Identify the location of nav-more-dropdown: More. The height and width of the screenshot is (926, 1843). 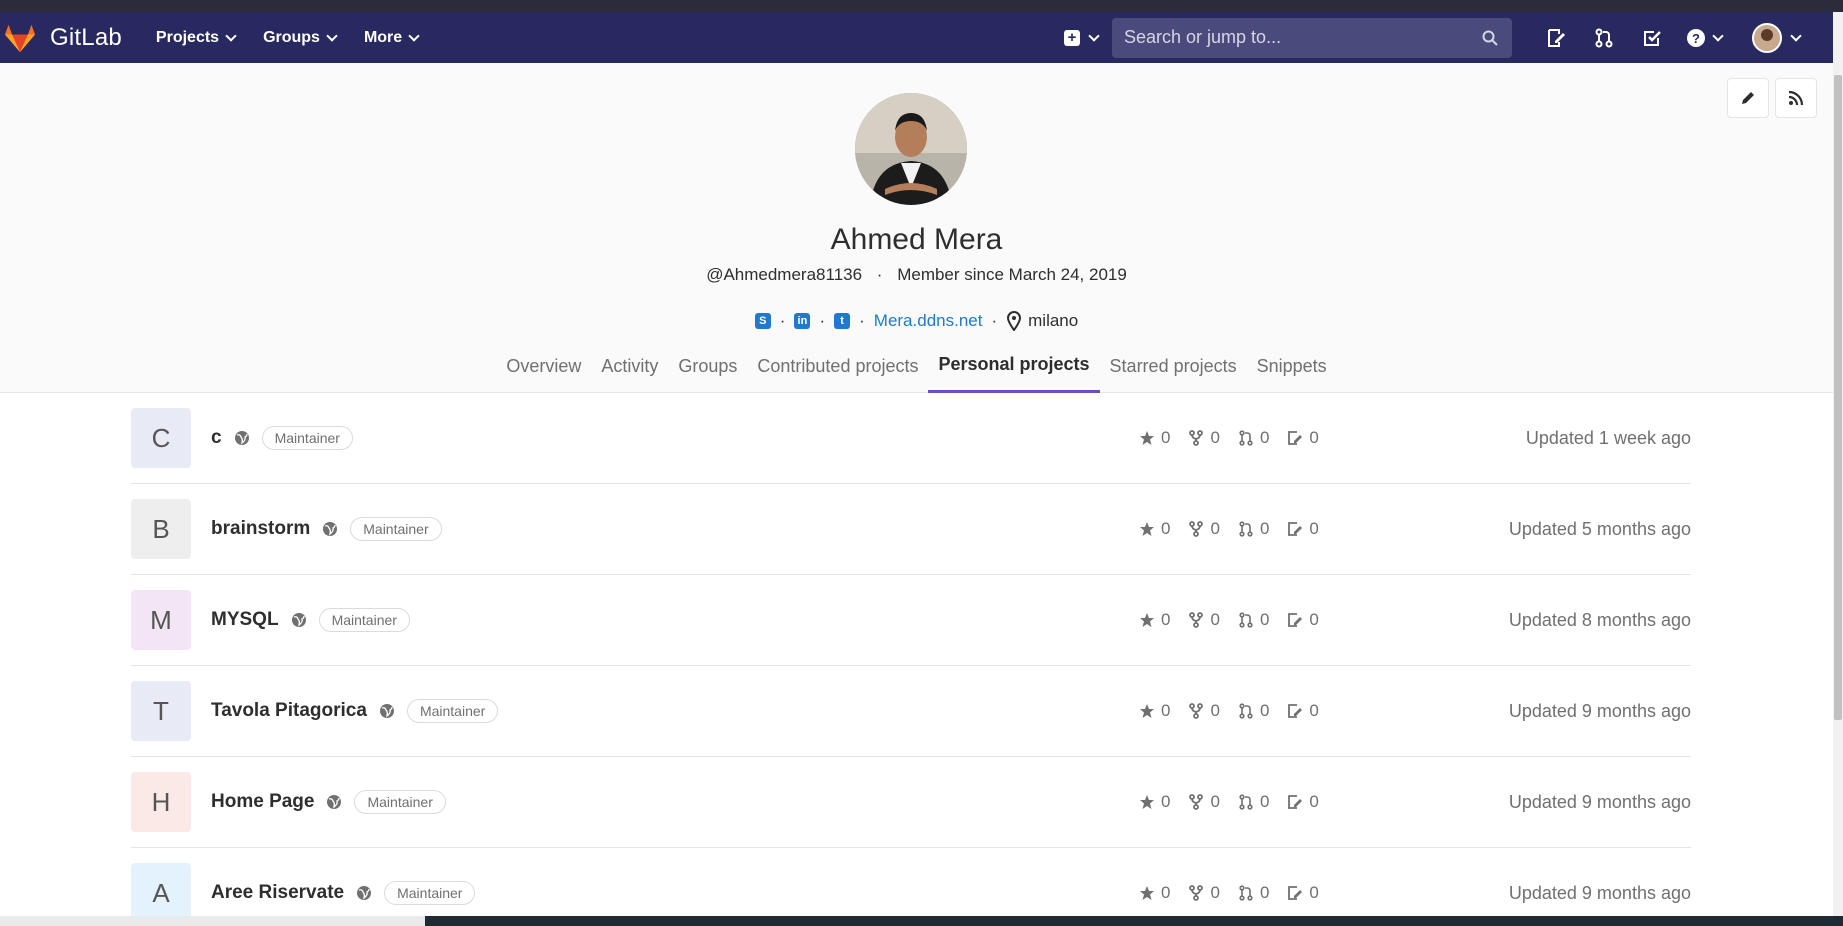
(391, 38).